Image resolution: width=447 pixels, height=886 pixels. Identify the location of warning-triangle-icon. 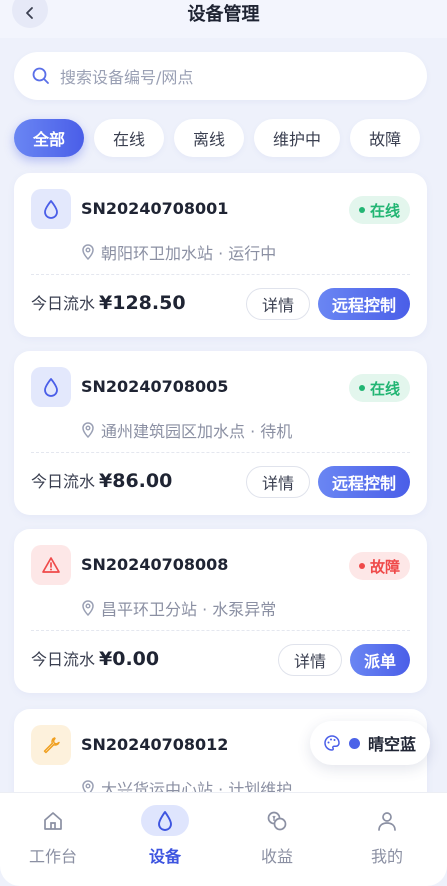
(51, 565).